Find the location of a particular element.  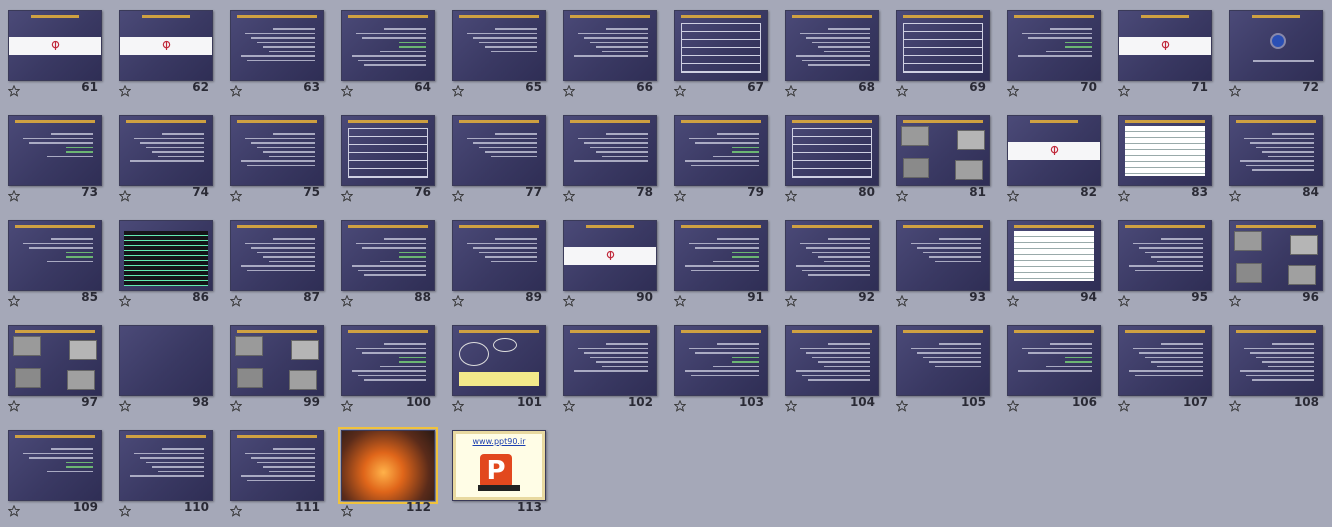

slide-thumbnail: 93 is located at coordinates (943, 262).